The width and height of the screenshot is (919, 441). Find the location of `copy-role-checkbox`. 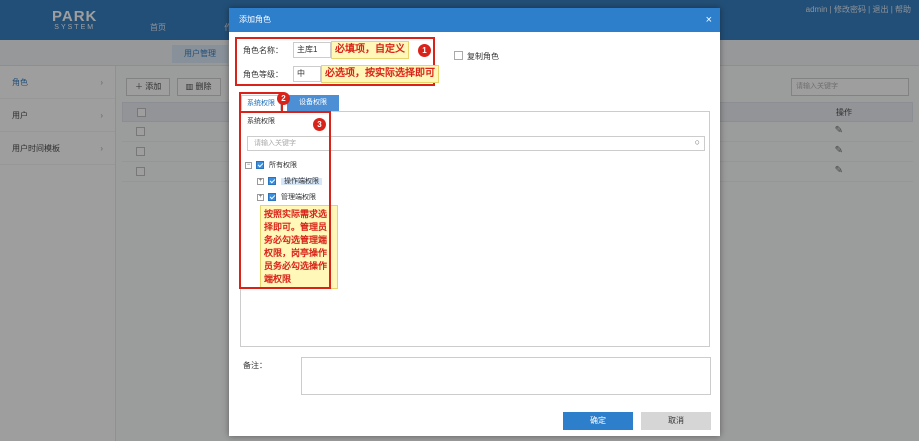

copy-role-checkbox is located at coordinates (458, 55).